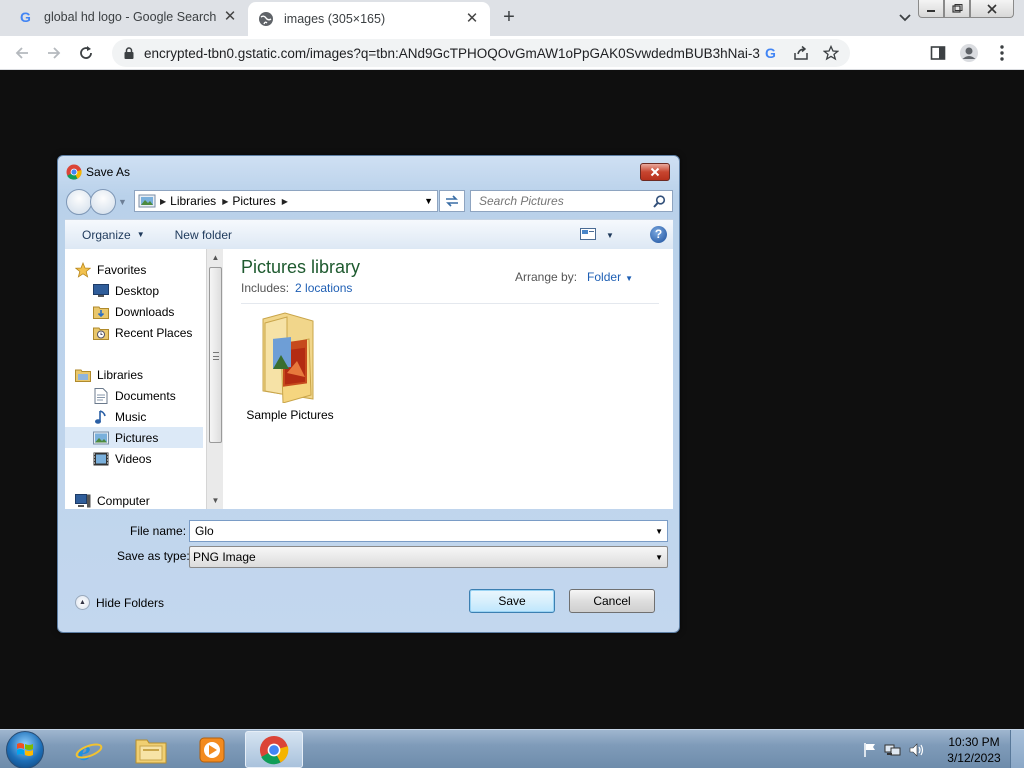 The image size is (1024, 768). What do you see at coordinates (253, 201) in the screenshot?
I see `breadcrumb-pictures: Pictures` at bounding box center [253, 201].